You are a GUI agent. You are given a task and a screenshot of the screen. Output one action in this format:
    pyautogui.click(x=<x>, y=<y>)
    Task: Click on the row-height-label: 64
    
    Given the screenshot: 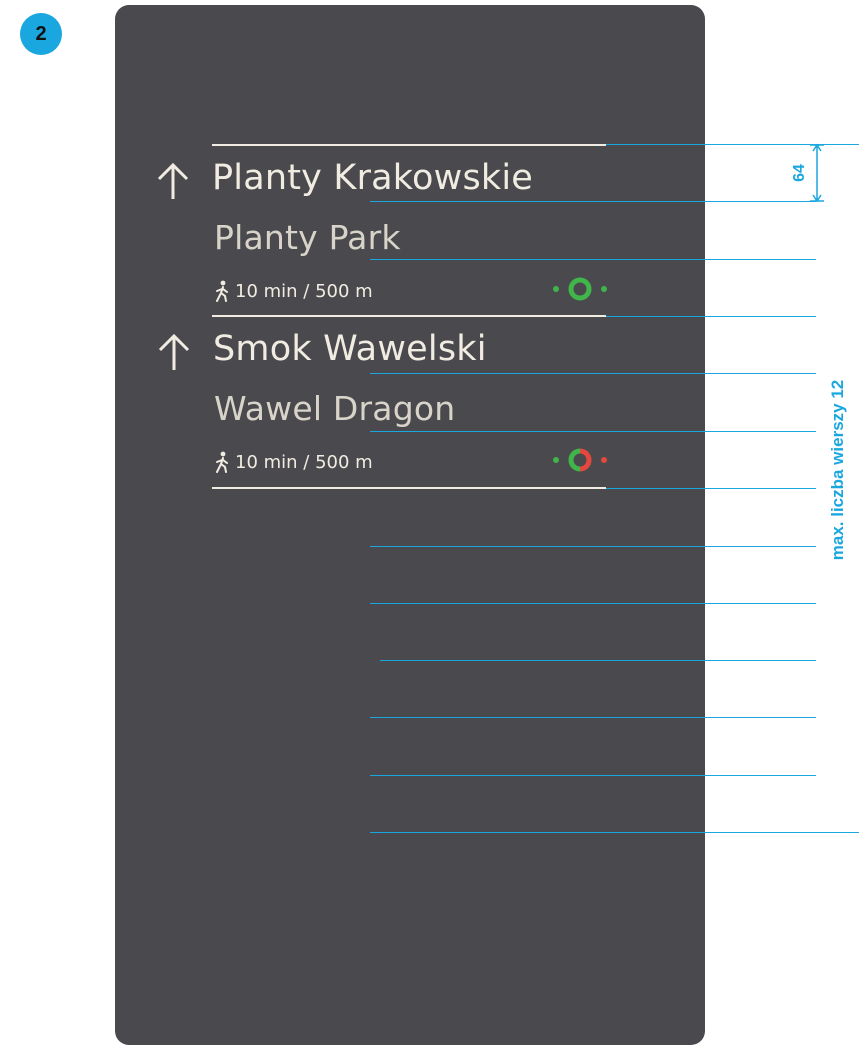 What is the action you would take?
    pyautogui.click(x=799, y=173)
    